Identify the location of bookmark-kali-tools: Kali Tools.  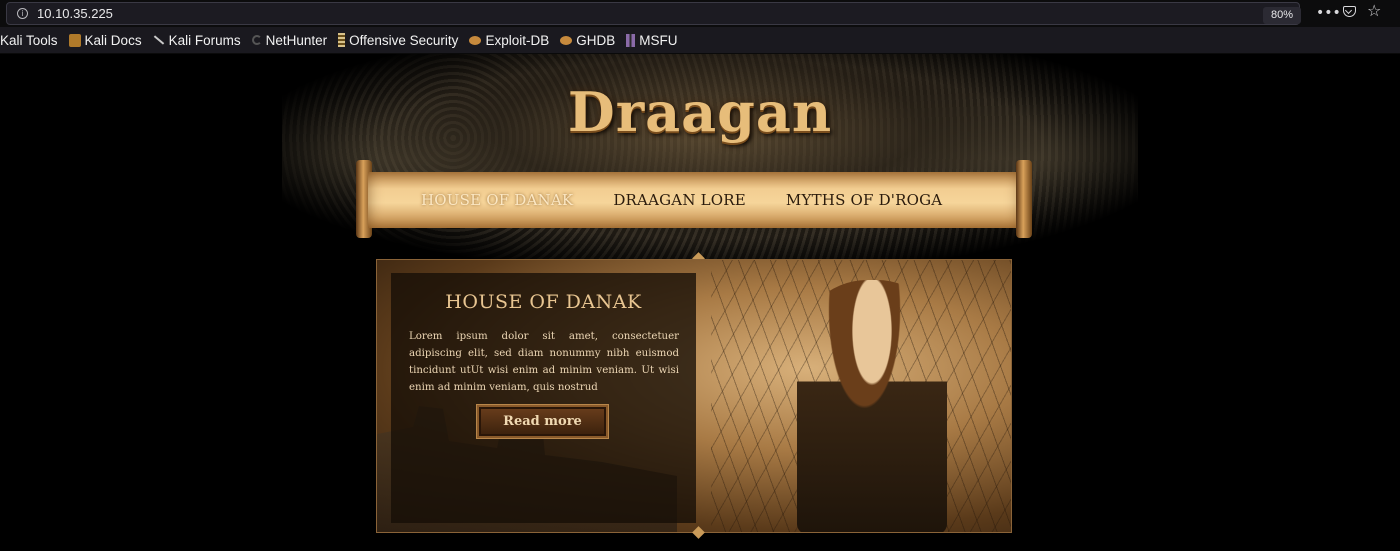
(34, 40).